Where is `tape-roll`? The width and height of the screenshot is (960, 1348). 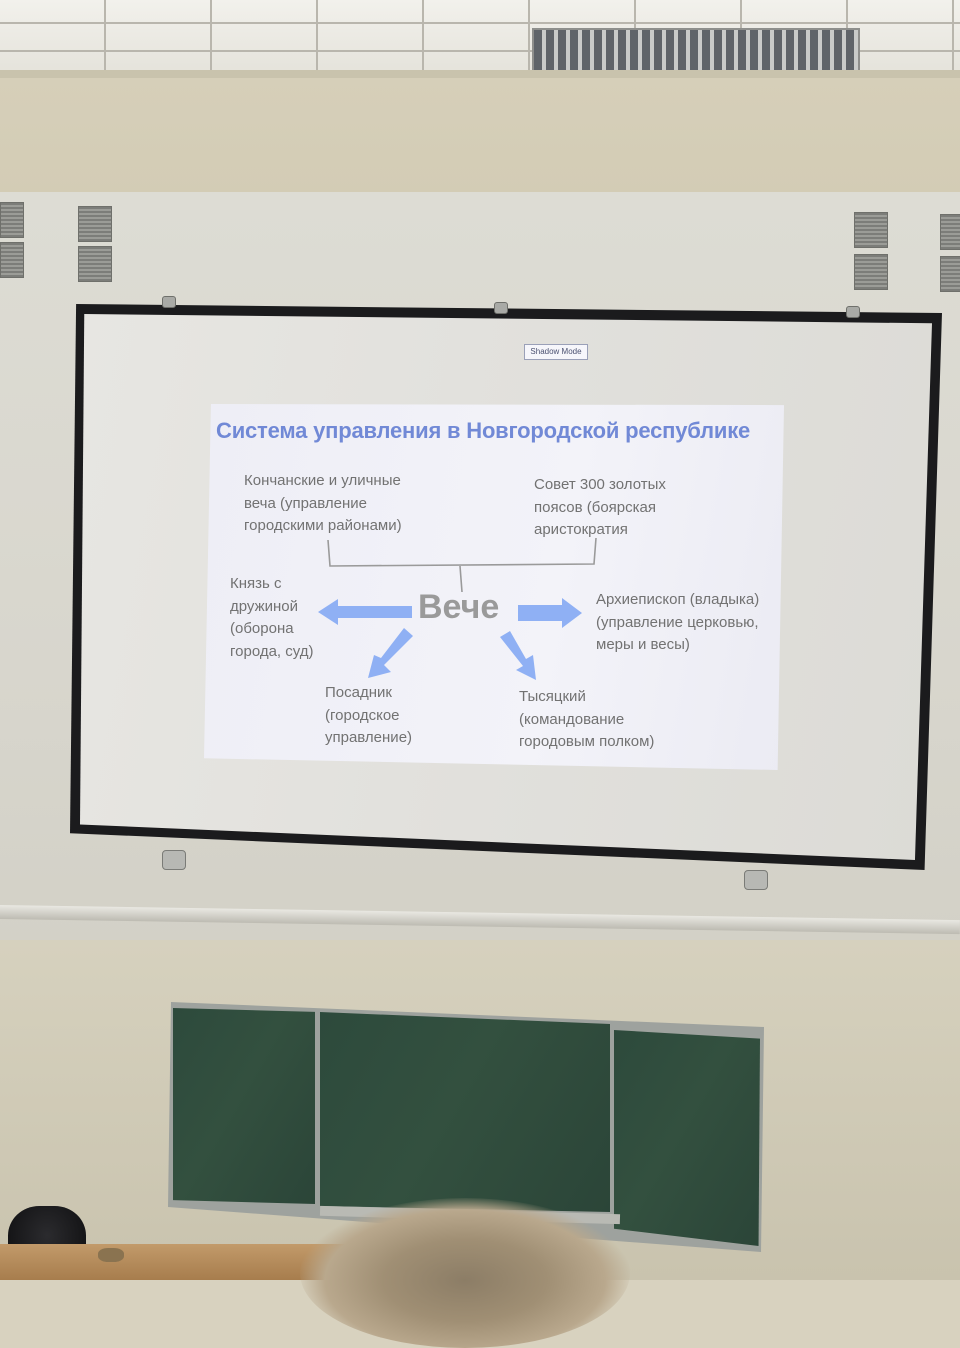 tape-roll is located at coordinates (111, 1255).